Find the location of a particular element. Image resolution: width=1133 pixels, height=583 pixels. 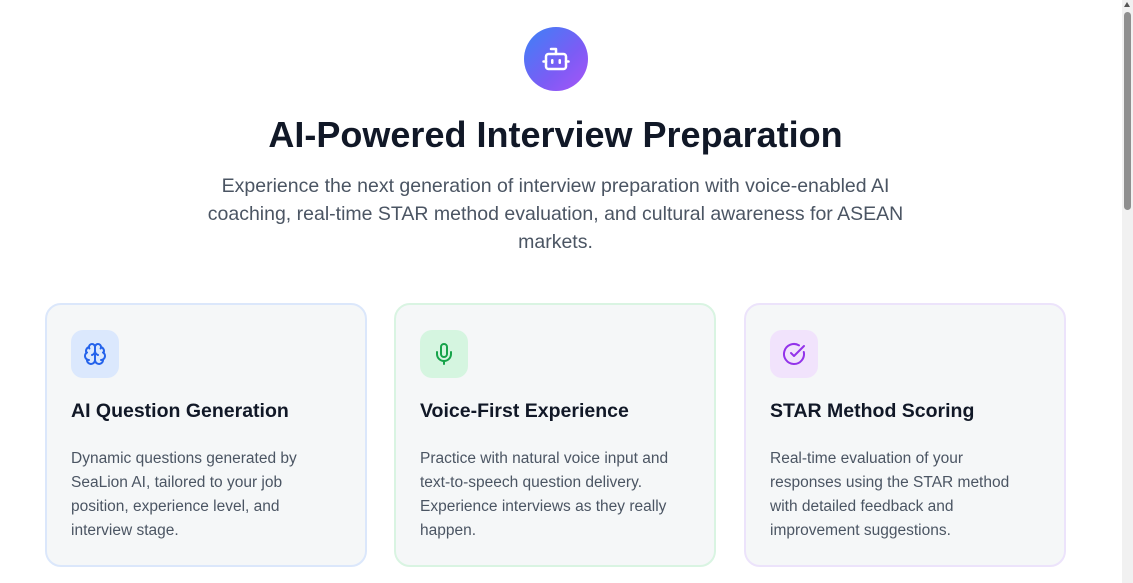

feature-title: Voice-First Experience is located at coordinates (524, 411).